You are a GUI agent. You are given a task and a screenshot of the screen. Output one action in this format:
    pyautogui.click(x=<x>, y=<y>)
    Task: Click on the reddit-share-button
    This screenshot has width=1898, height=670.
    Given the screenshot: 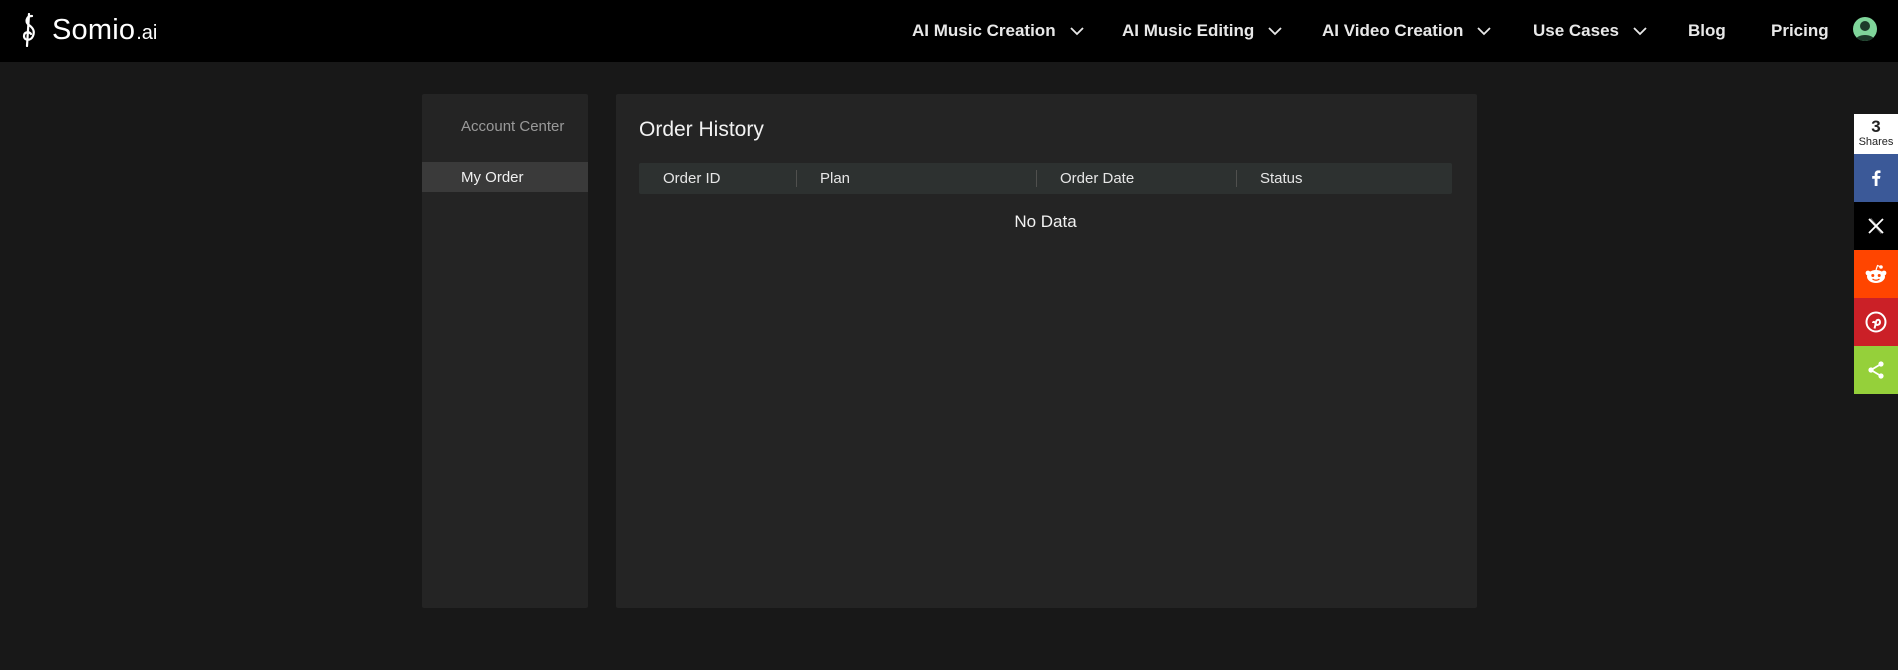 What is the action you would take?
    pyautogui.click(x=1876, y=274)
    